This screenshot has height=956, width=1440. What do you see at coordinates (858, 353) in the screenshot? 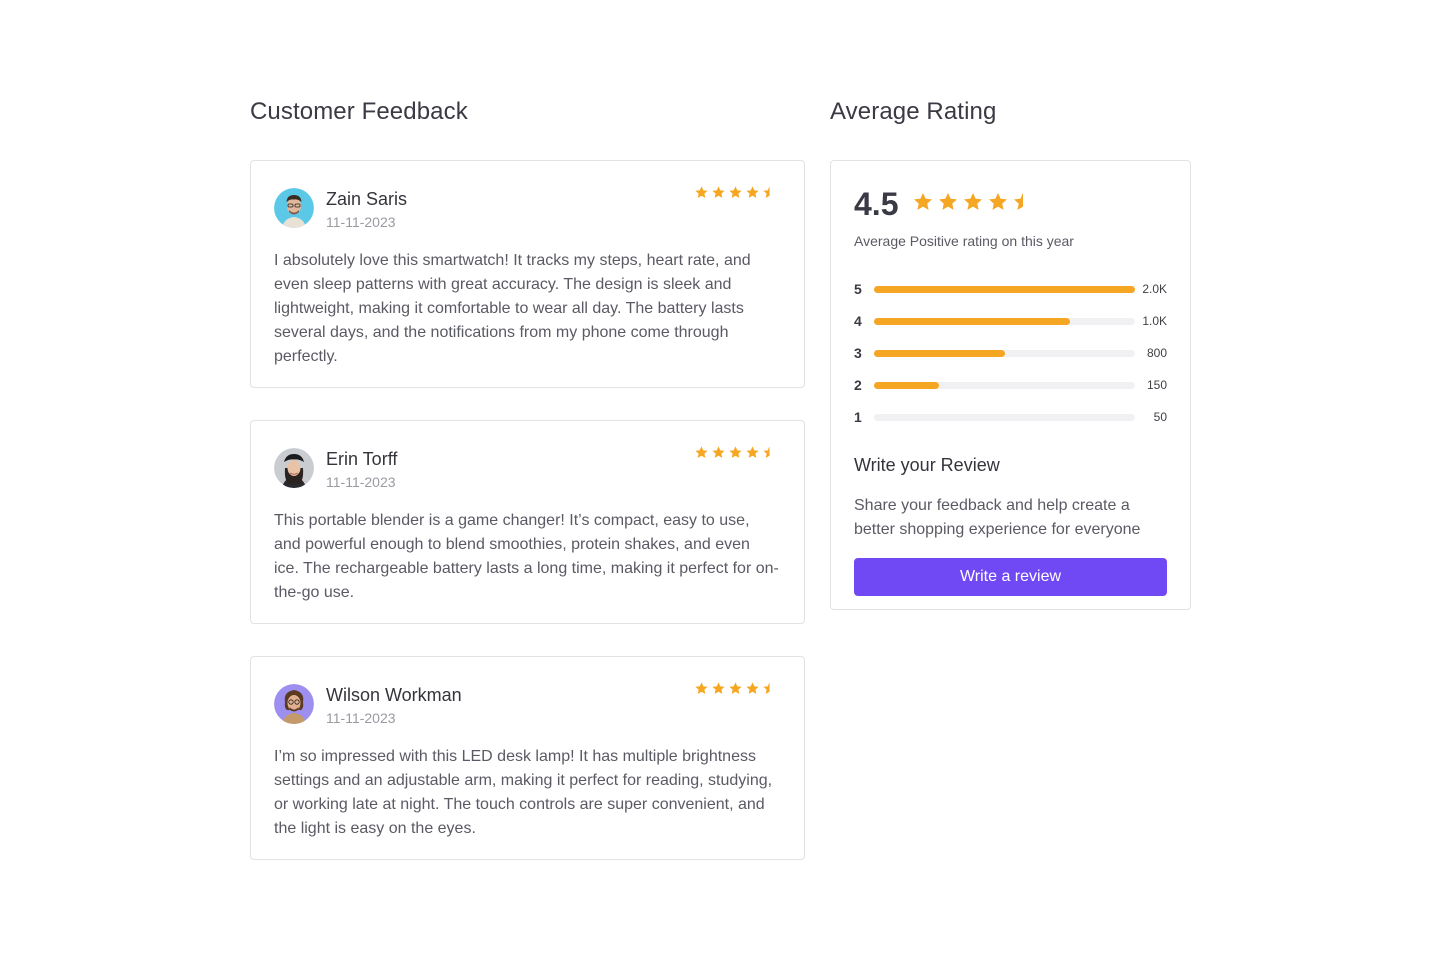
I see `rating-bar-label: 3` at bounding box center [858, 353].